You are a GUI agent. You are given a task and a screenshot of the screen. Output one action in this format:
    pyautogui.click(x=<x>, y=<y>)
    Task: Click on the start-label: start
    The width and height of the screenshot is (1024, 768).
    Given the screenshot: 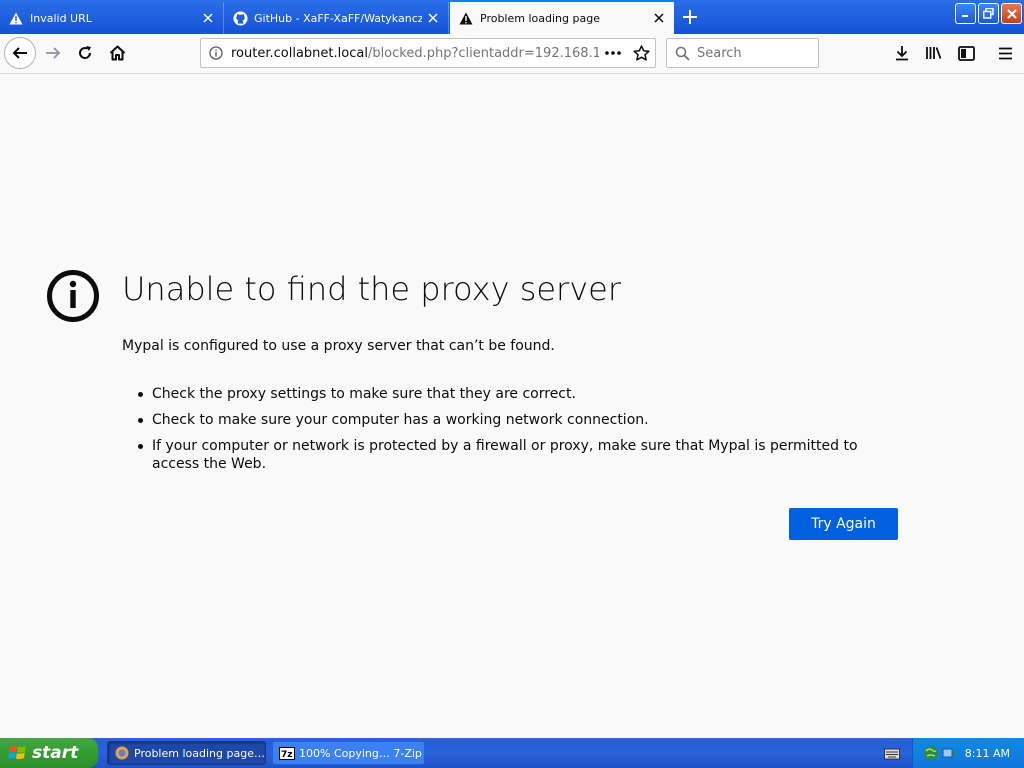 What is the action you would take?
    pyautogui.click(x=55, y=753)
    